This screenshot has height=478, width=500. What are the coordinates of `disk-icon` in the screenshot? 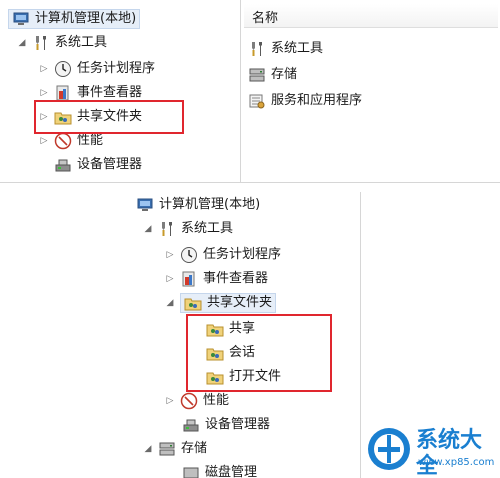 It's located at (191, 472).